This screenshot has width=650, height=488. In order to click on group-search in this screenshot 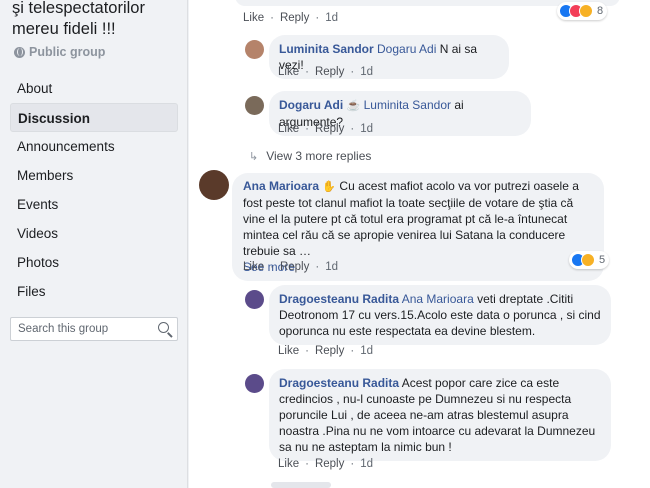, I will do `click(94, 329)`.